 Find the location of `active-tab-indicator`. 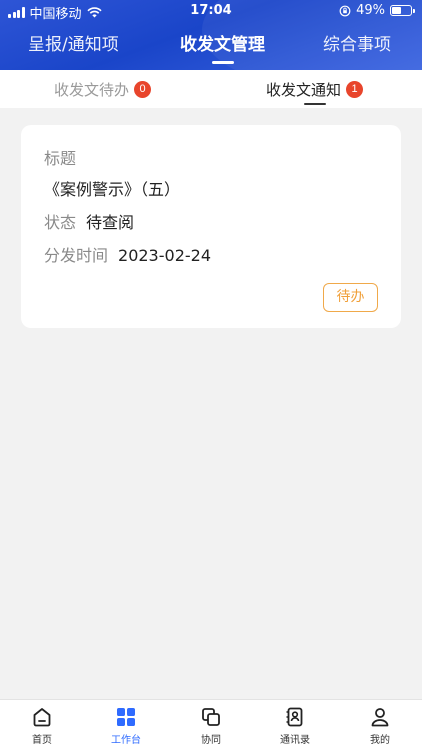

active-tab-indicator is located at coordinates (222, 62).